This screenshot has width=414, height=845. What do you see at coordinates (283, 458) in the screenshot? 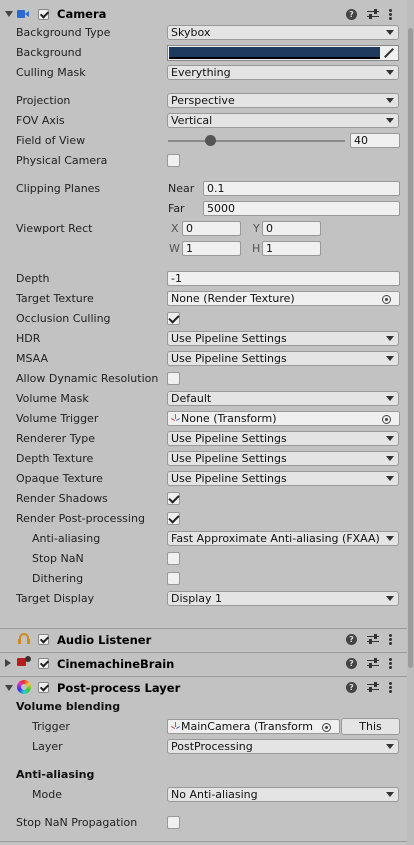
I see `depth-texture-dropdown: Use Pipeline Settings` at bounding box center [283, 458].